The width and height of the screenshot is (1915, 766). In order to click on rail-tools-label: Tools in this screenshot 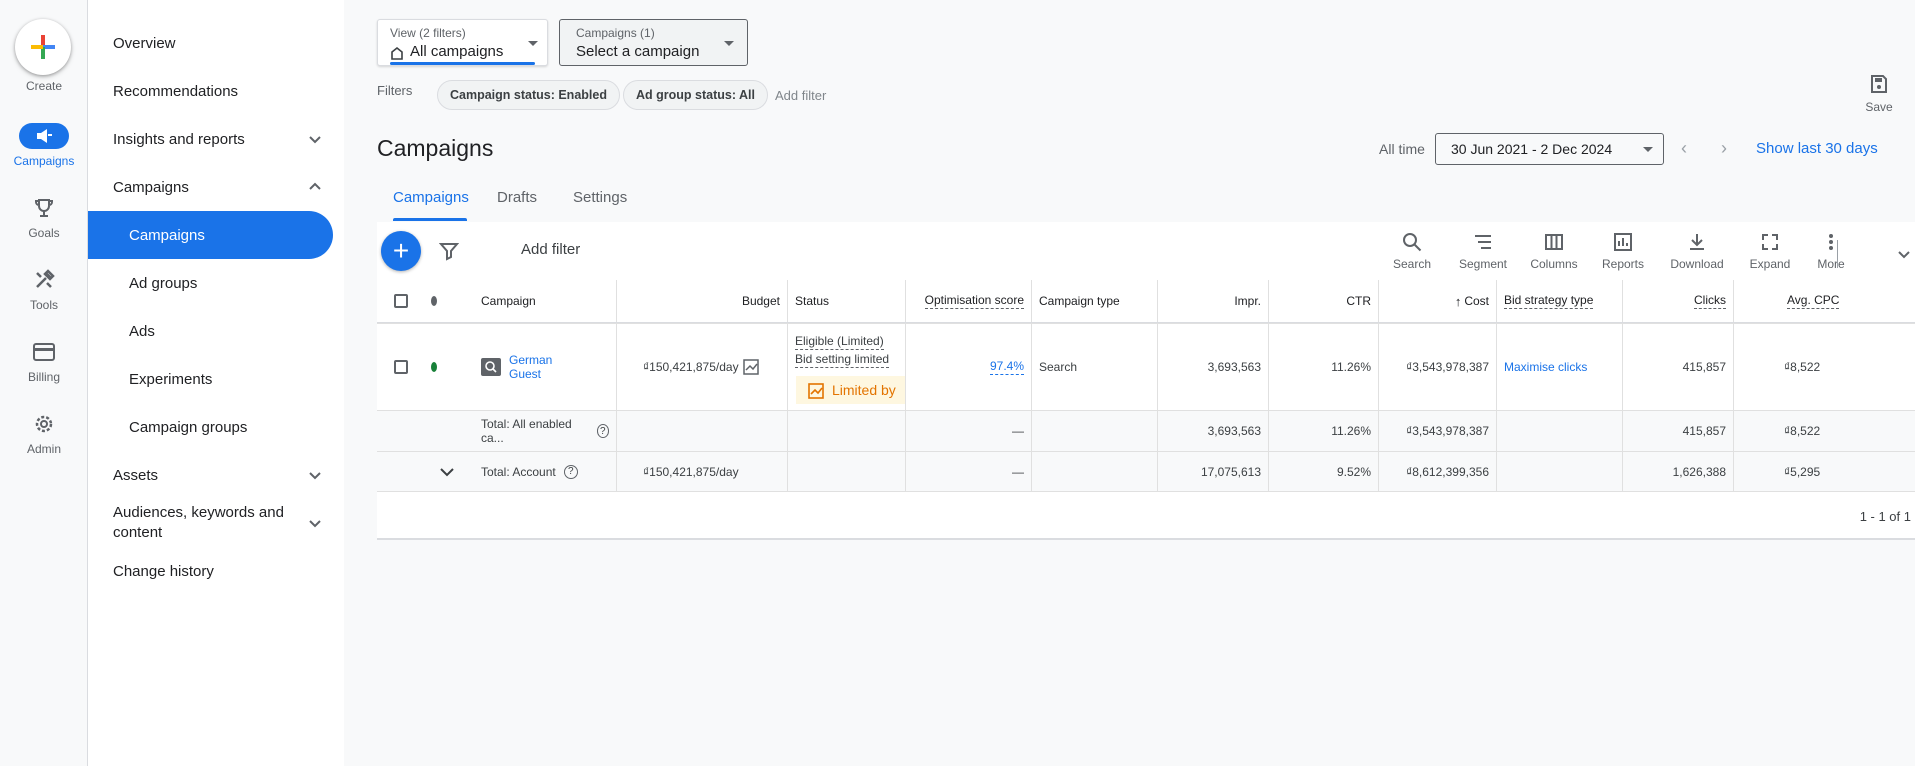, I will do `click(44, 305)`.